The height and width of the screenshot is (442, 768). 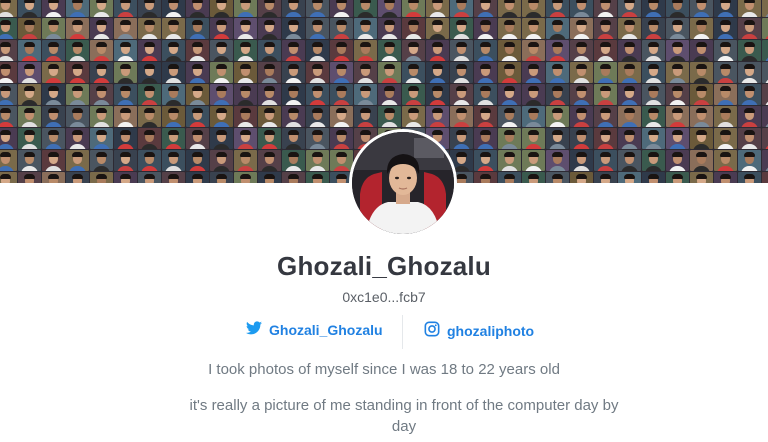 What do you see at coordinates (254, 329) in the screenshot?
I see `twitter-icon` at bounding box center [254, 329].